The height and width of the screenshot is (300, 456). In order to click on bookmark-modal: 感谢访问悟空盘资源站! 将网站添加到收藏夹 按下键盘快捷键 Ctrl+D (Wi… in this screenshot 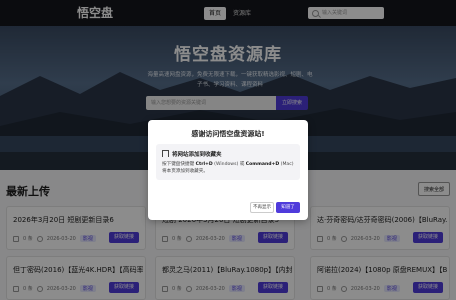, I will do `click(228, 170)`.